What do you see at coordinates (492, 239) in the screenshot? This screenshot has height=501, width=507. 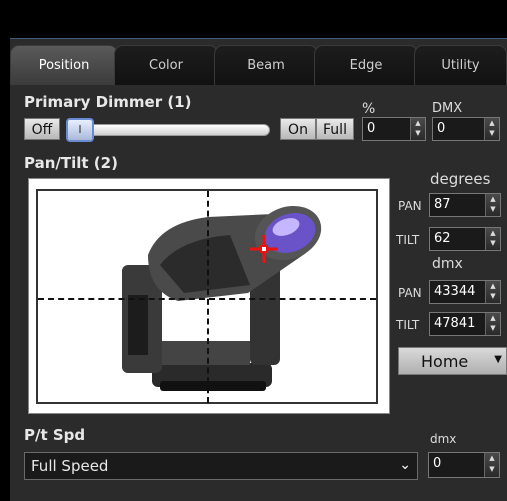 I see `tilt-degrees-arrows: ▲ ▼` at bounding box center [492, 239].